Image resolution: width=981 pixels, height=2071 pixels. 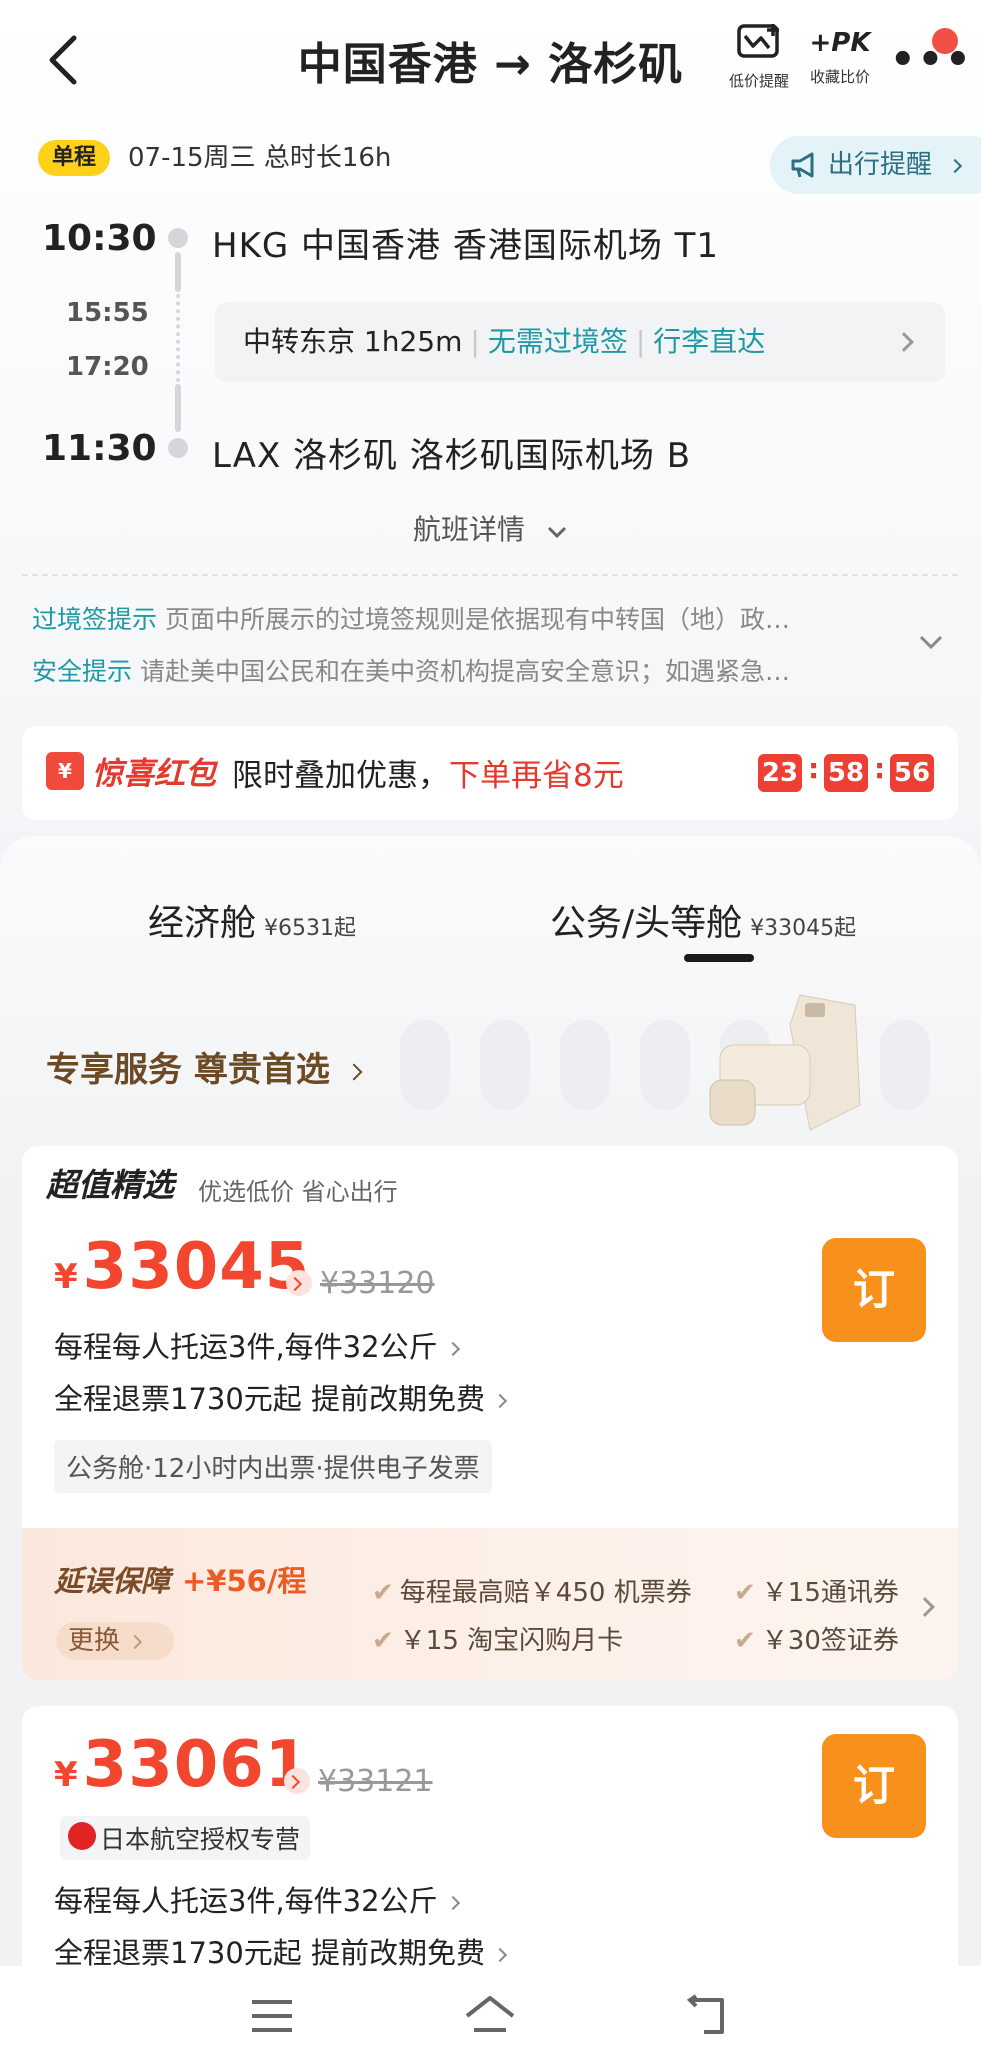 What do you see at coordinates (353, 341) in the screenshot?
I see `transfer-text: 中转东京 1h25m` at bounding box center [353, 341].